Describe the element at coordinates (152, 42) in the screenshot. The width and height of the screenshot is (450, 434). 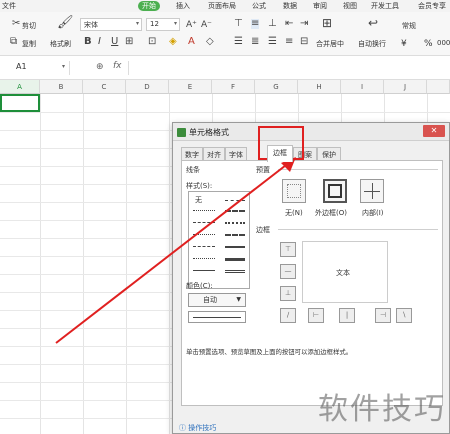
I see `merge-cells-icon: ⊡` at that location.